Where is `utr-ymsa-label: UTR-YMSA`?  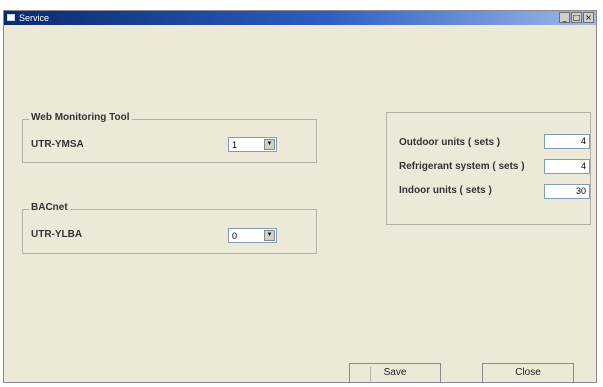
utr-ymsa-label: UTR-YMSA is located at coordinates (57, 144).